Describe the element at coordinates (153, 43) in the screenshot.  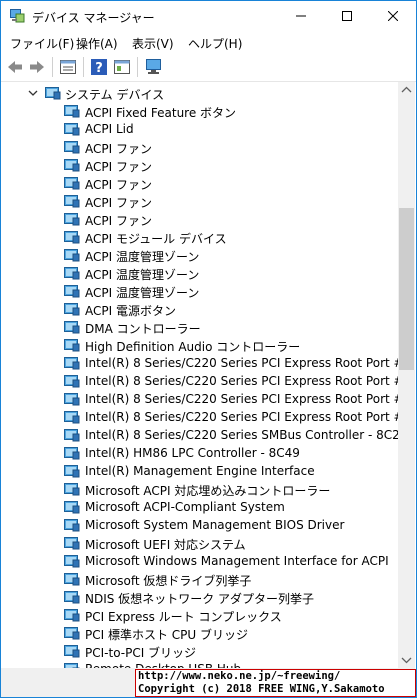
I see `menu-view: 表示(V)` at that location.